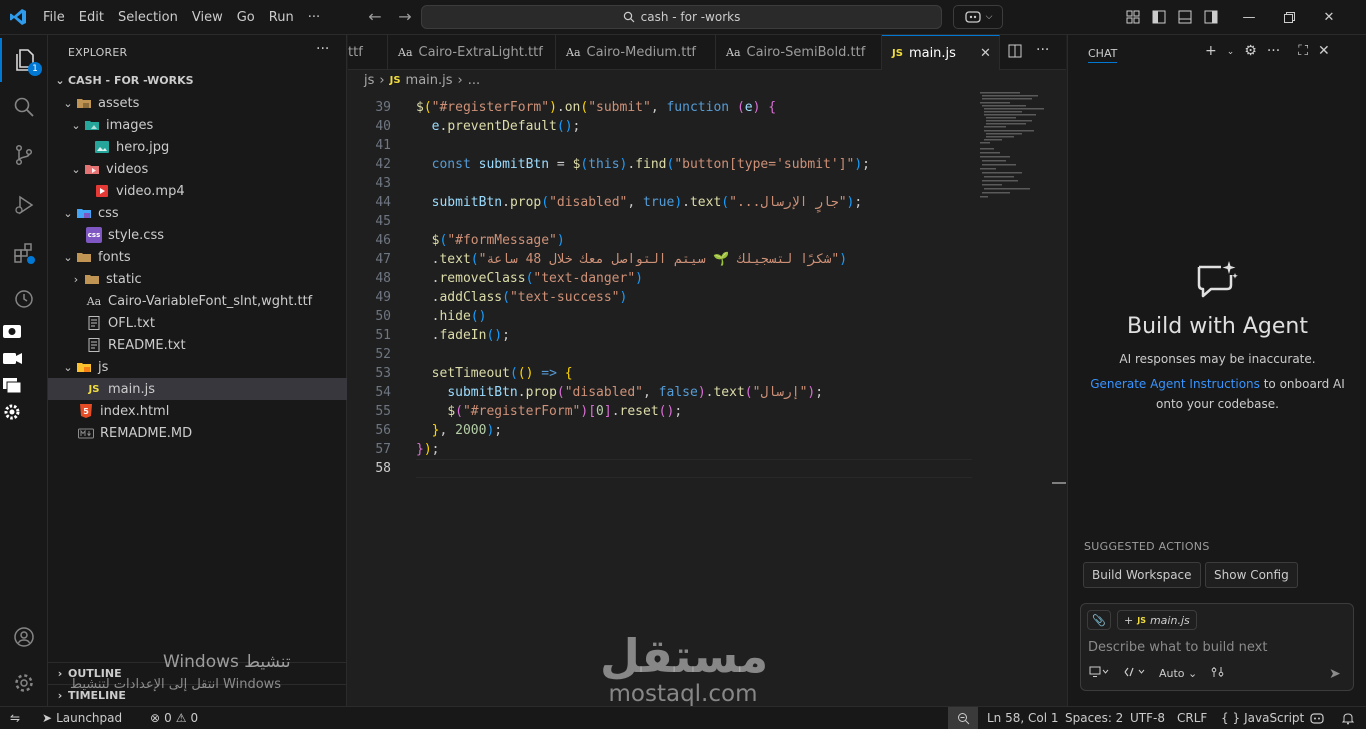  What do you see at coordinates (405, 18) in the screenshot?
I see `forward-arrow-icon: →` at bounding box center [405, 18].